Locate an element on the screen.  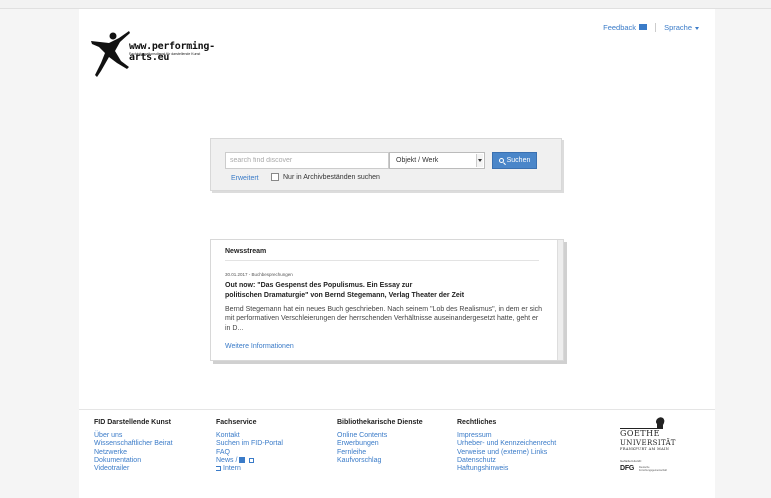
dfg-subtitle-line-2: Forschungsgemeinschaft is located at coordinates (653, 470).